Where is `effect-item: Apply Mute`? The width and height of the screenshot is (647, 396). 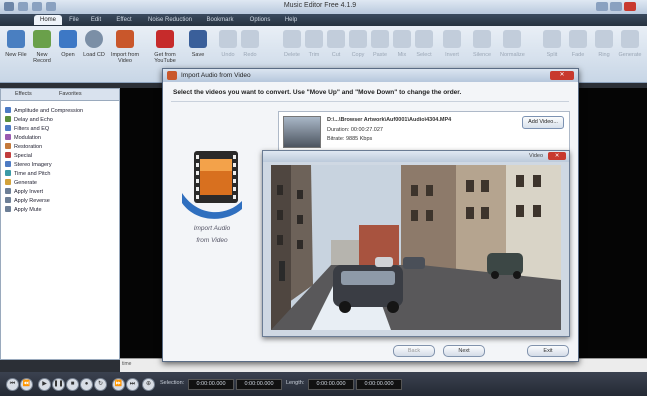 effect-item: Apply Mute is located at coordinates (23, 209).